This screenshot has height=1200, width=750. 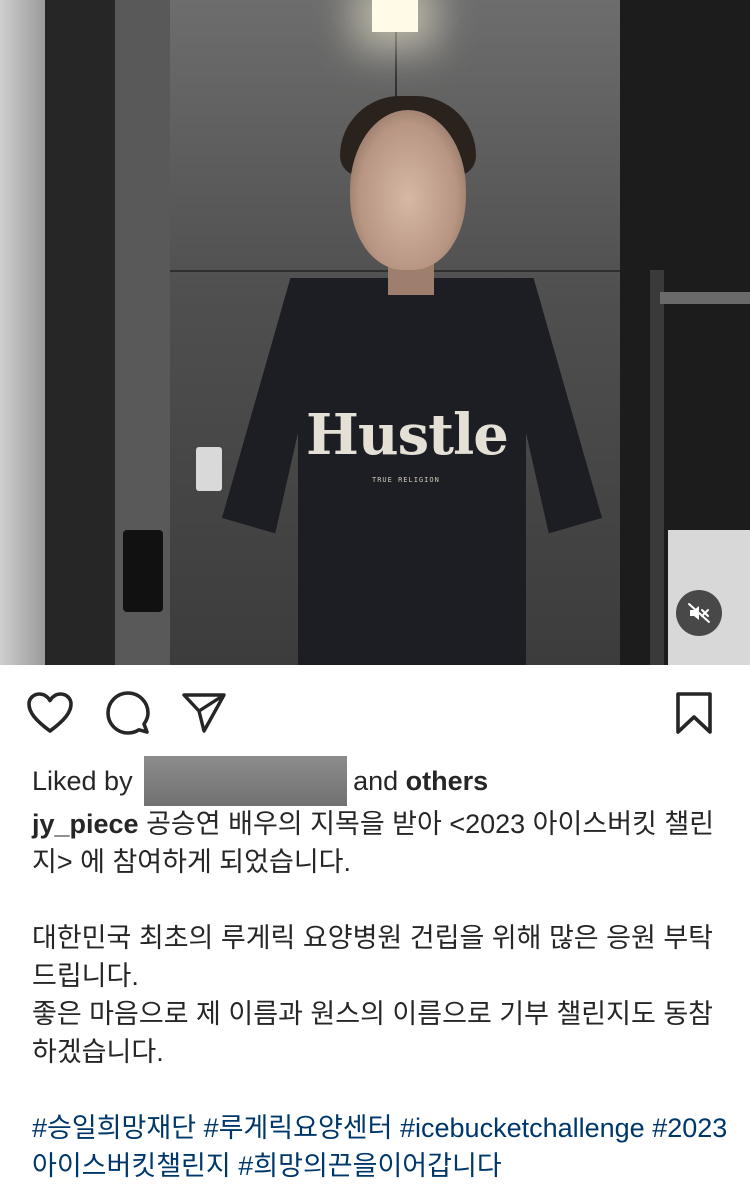 I want to click on share-button, so click(x=204, y=713).